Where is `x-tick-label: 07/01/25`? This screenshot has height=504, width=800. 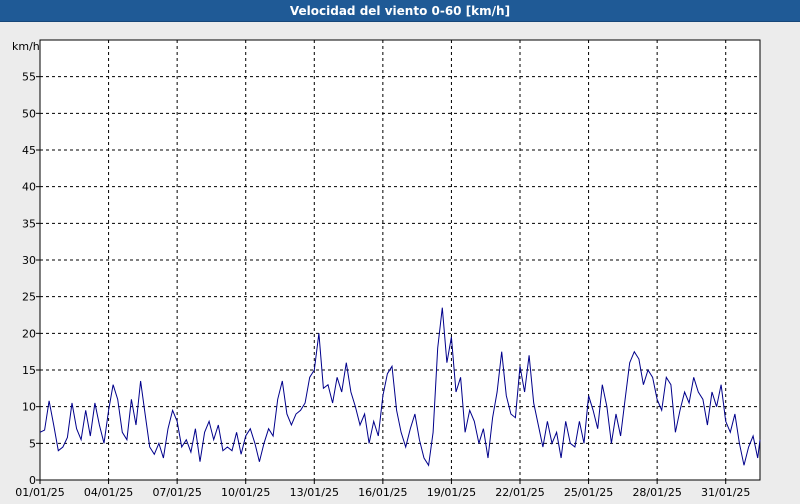 x-tick-label: 07/01/25 is located at coordinates (176, 492).